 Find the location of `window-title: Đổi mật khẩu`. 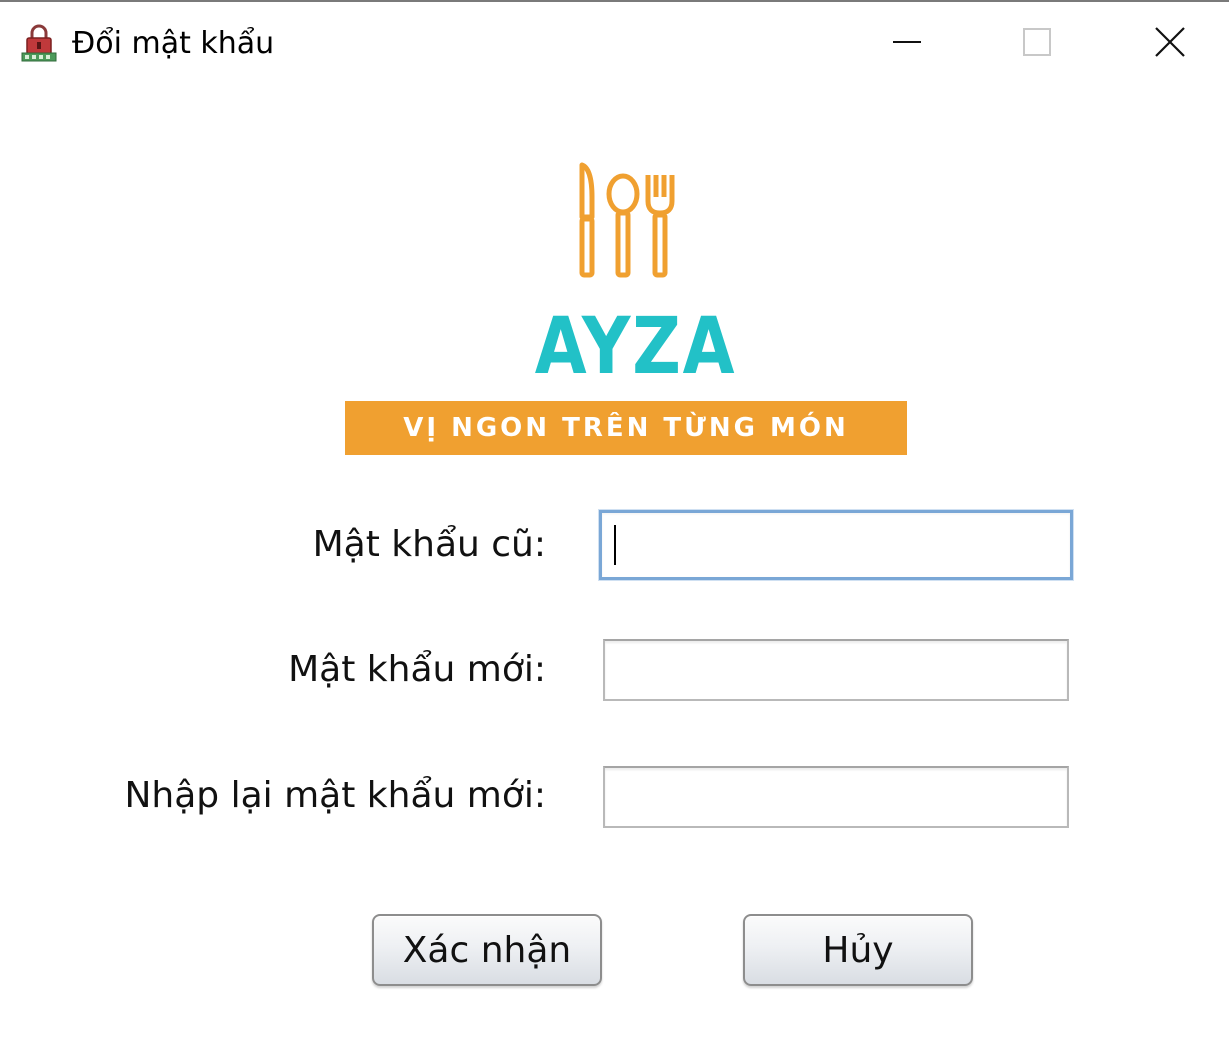

window-title: Đổi mật khẩu is located at coordinates (173, 43).